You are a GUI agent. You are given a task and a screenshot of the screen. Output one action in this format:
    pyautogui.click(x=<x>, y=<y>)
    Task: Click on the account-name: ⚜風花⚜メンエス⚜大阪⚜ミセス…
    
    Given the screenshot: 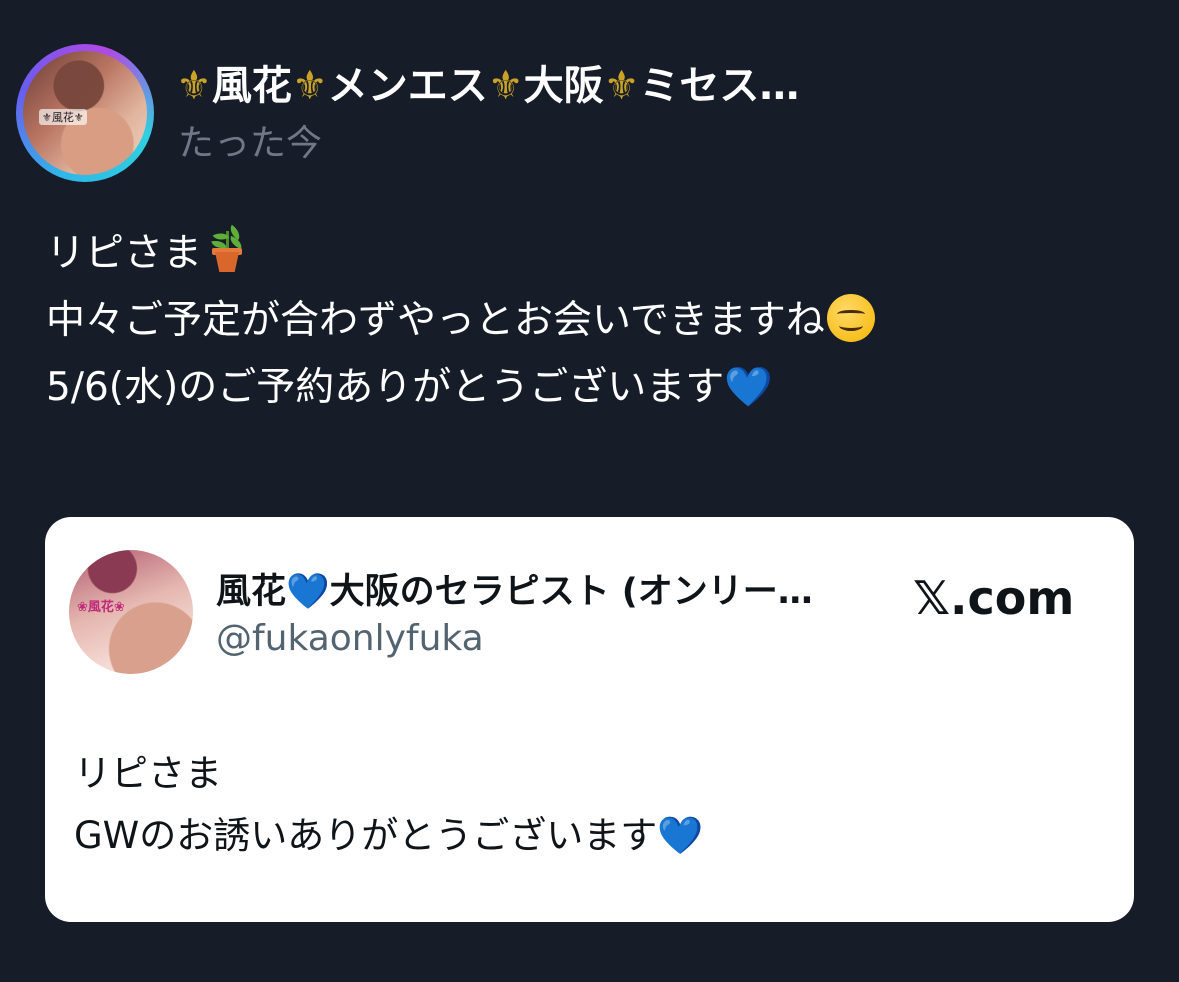 What is the action you would take?
    pyautogui.click(x=566, y=86)
    